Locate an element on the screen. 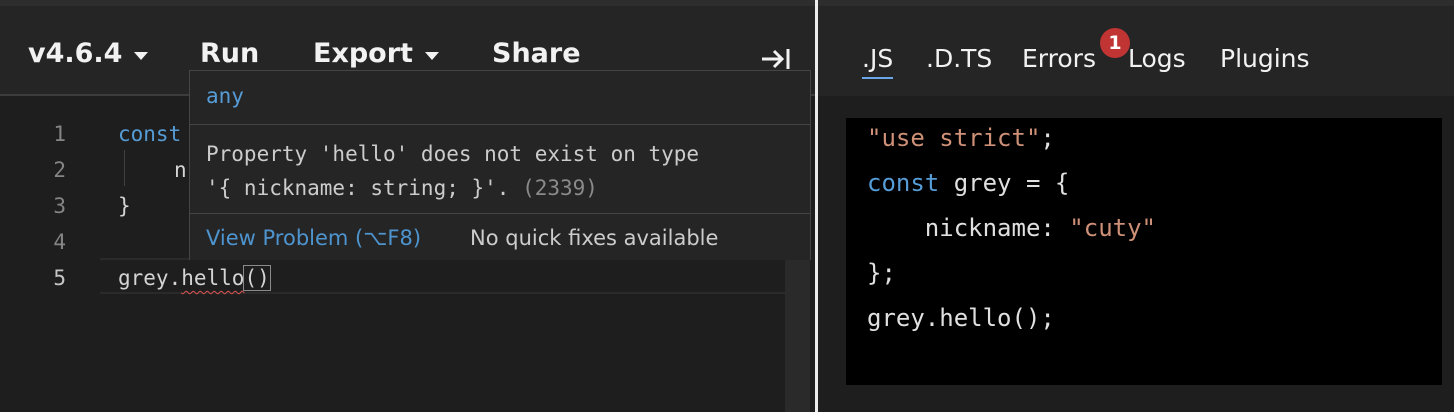 The image size is (1454, 412). version-label: v4.6.4 is located at coordinates (75, 53).